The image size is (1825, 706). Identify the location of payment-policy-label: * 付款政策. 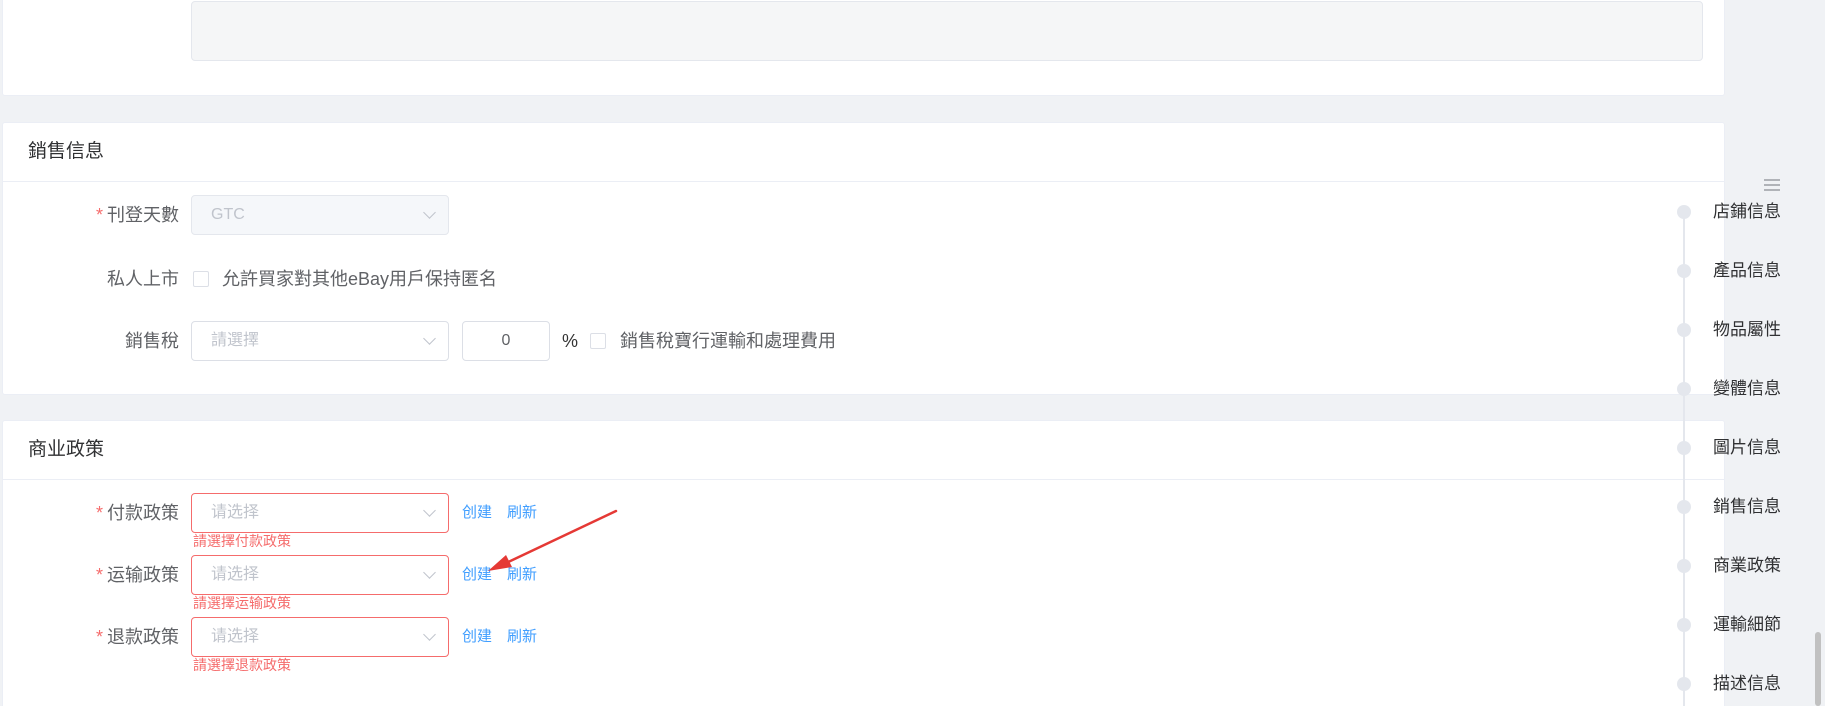
(137, 513).